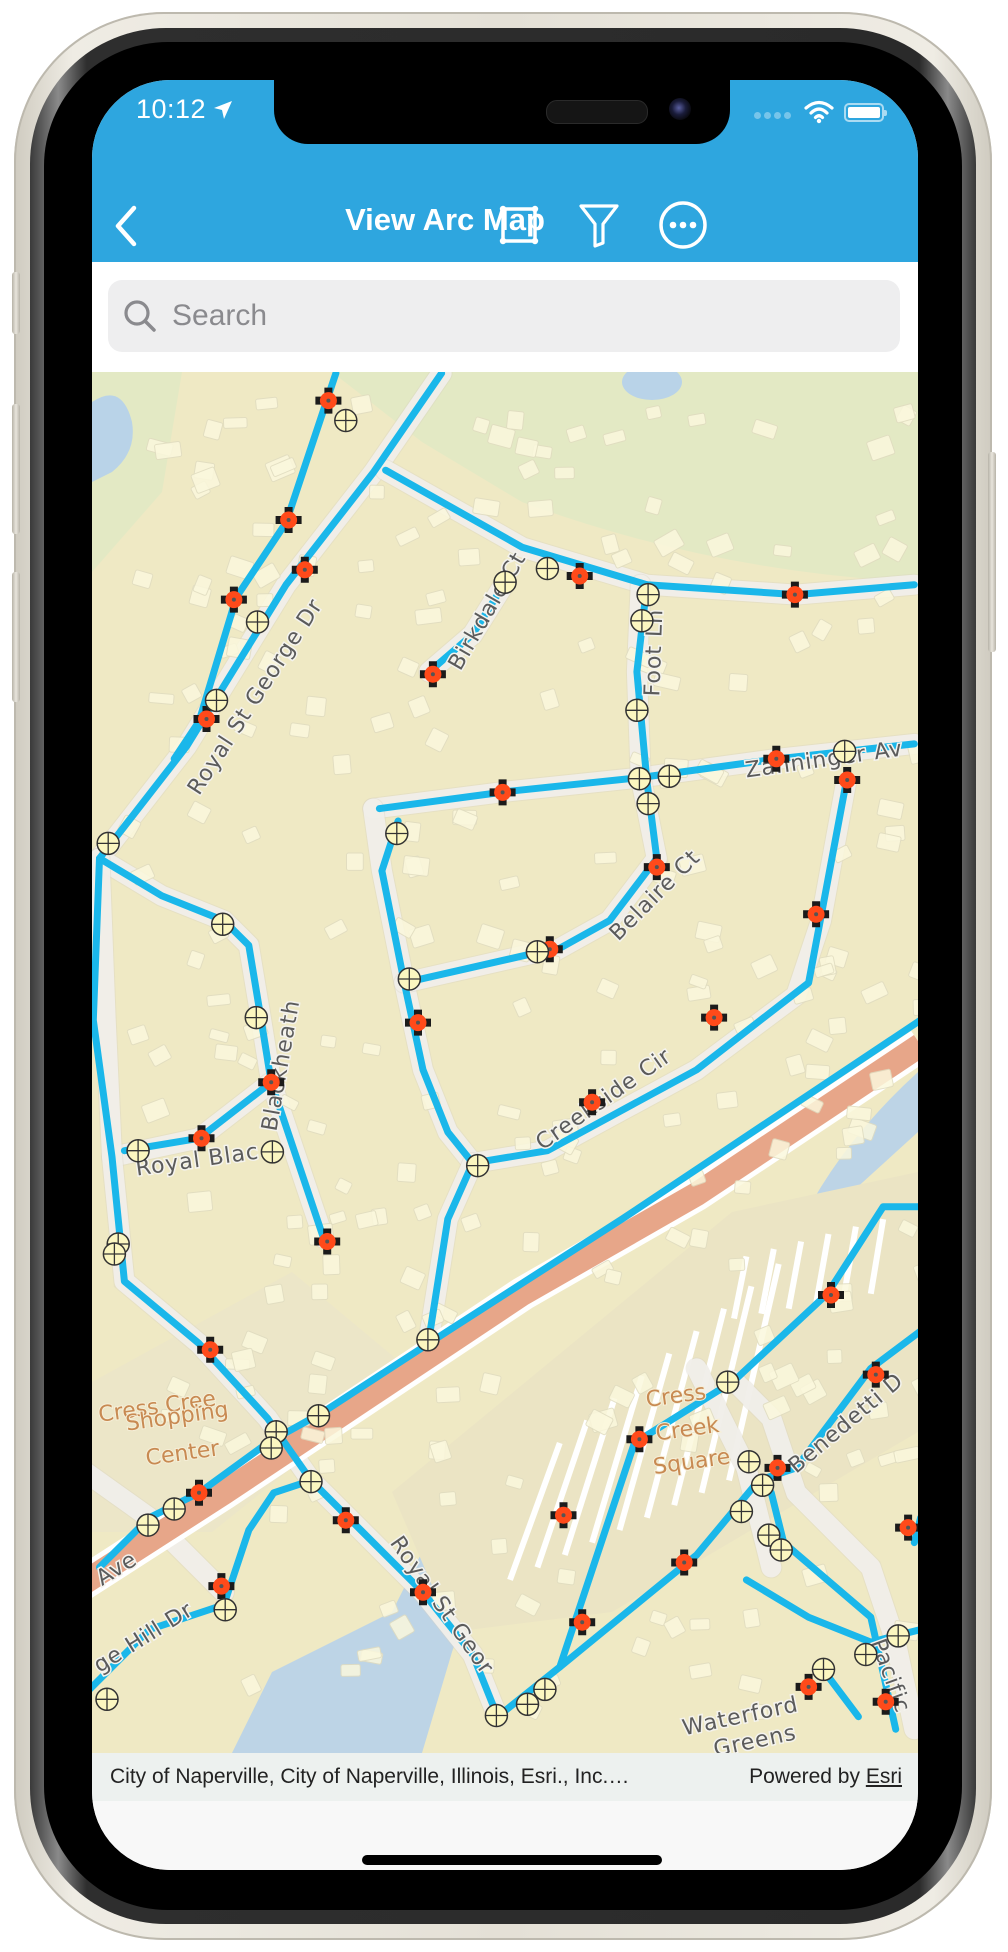 This screenshot has width=1008, height=1952. Describe the element at coordinates (680, 109) in the screenshot. I see `front-camera` at that location.